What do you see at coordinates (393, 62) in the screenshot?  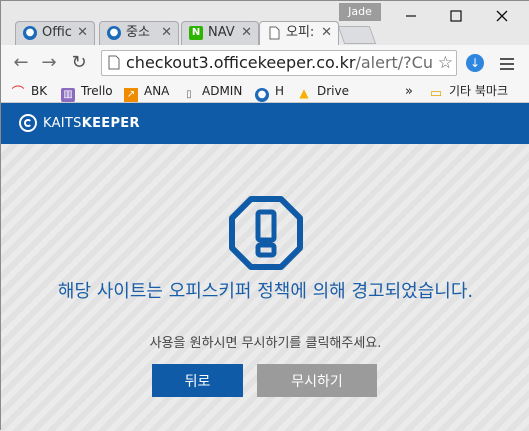 I see `url-path: /alert/?Culture` at bounding box center [393, 62].